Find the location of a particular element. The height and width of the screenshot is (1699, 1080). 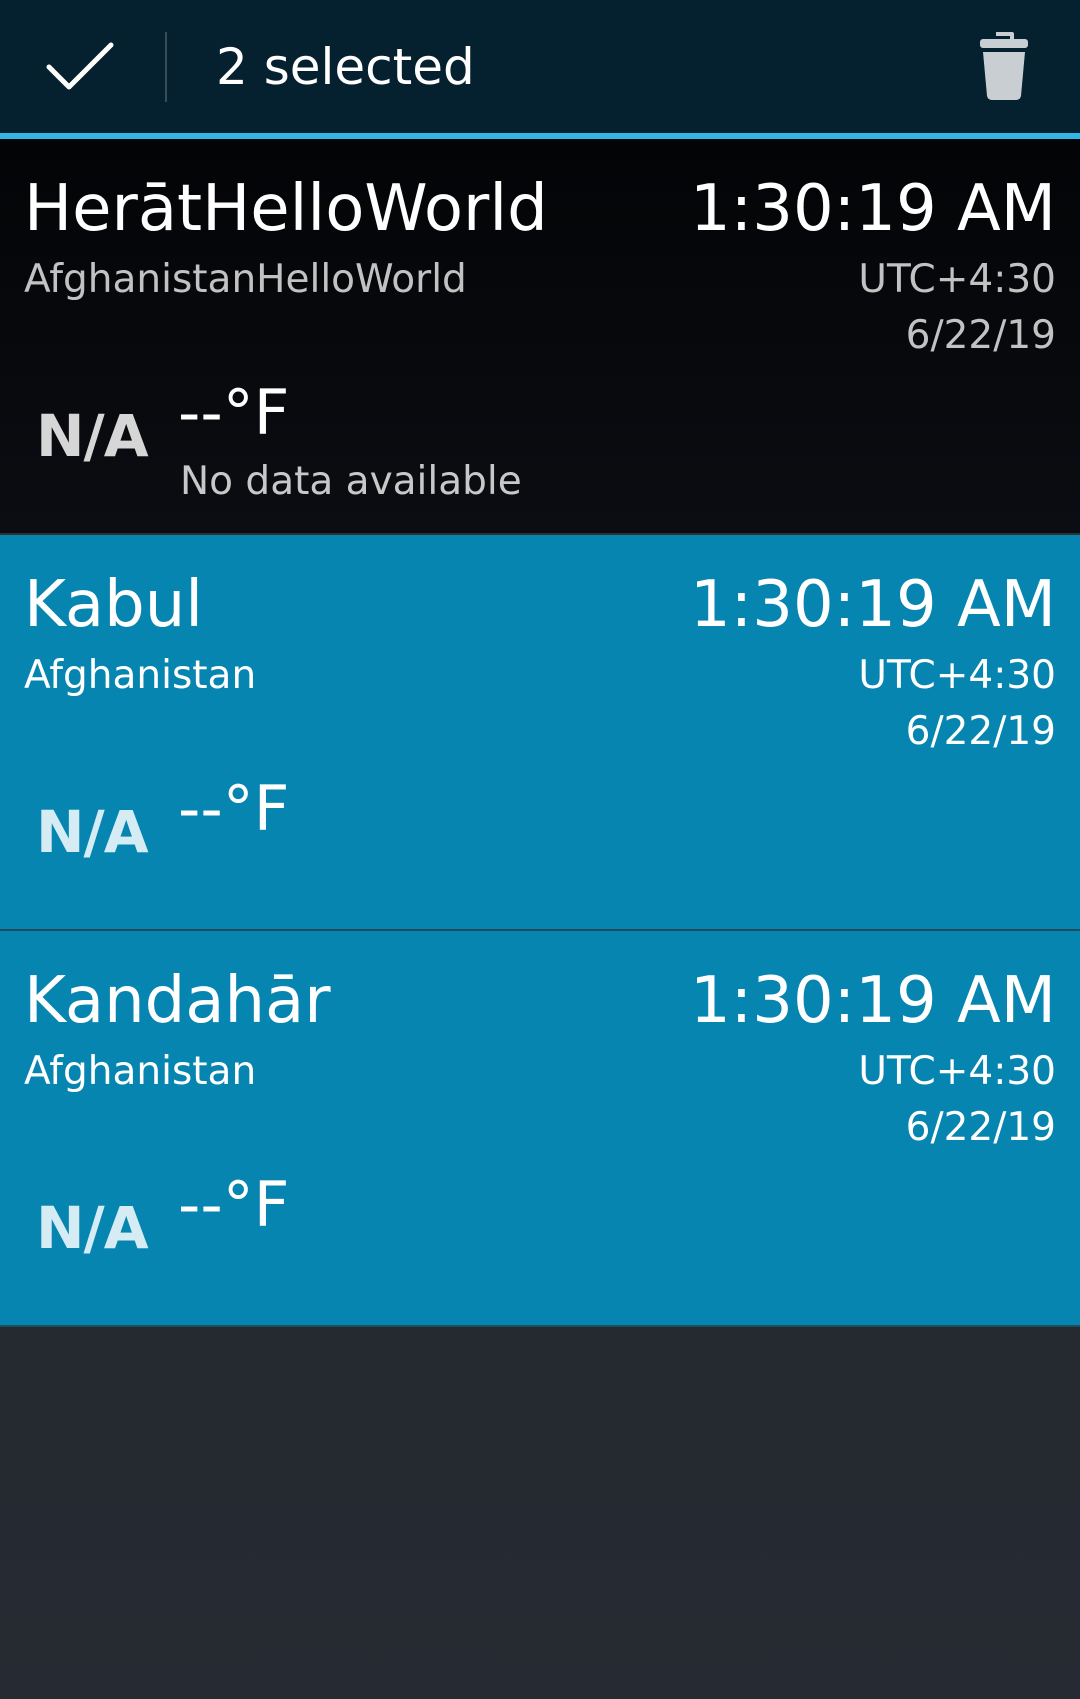

city-name: Kabul is located at coordinates (114, 605).